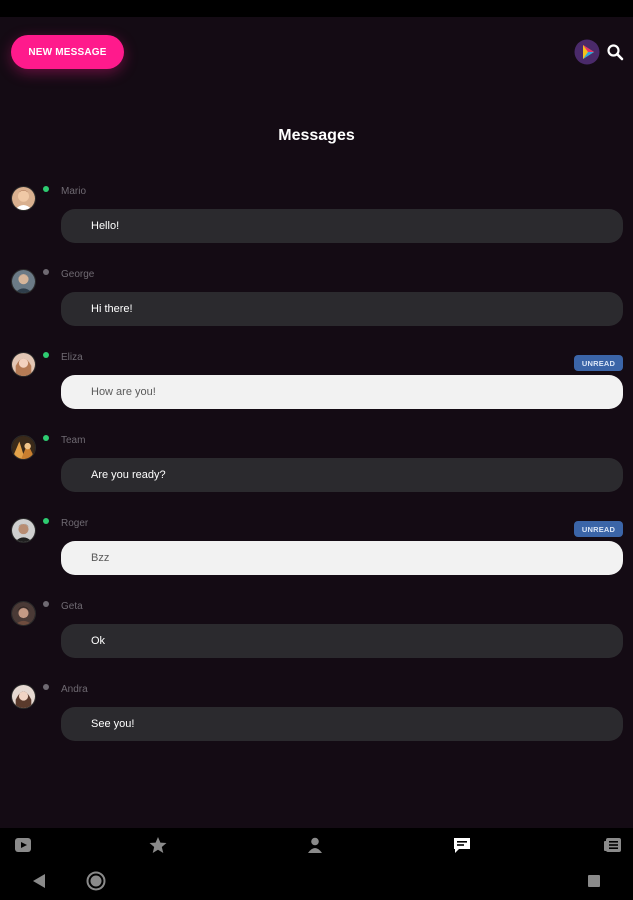  Describe the element at coordinates (112, 309) in the screenshot. I see `message-text: Hi there!` at that location.